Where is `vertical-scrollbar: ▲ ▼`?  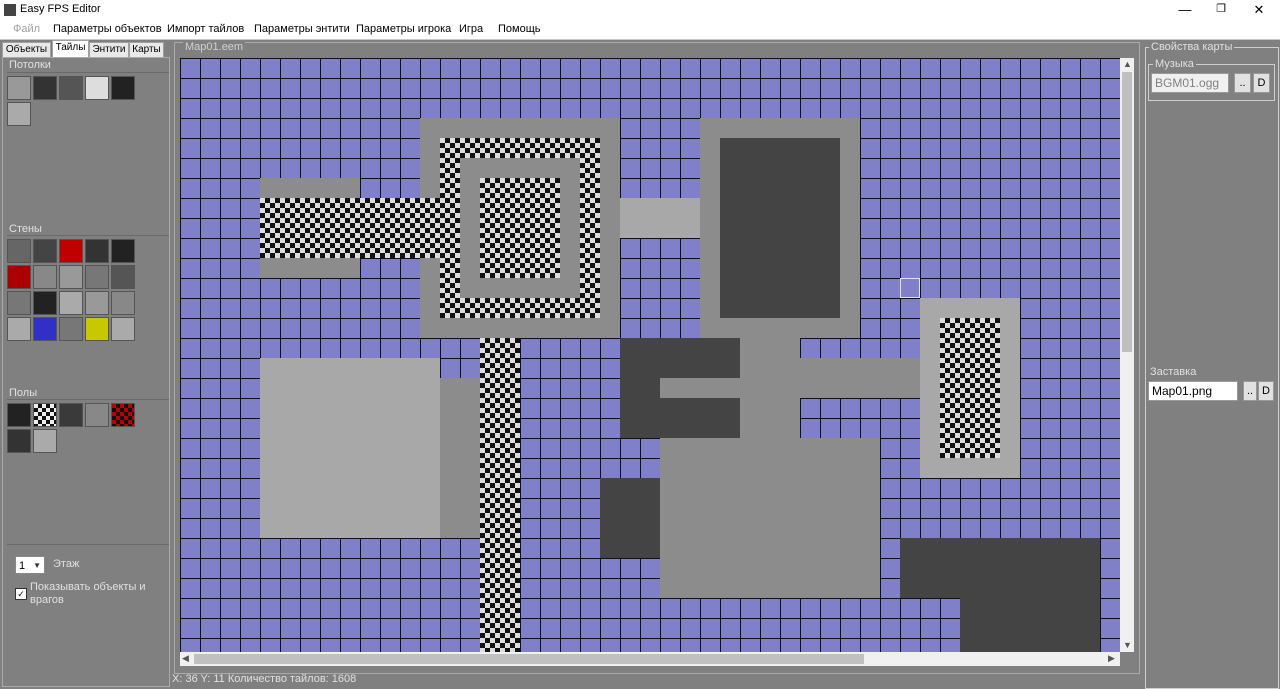 vertical-scrollbar: ▲ ▼ is located at coordinates (1127, 355).